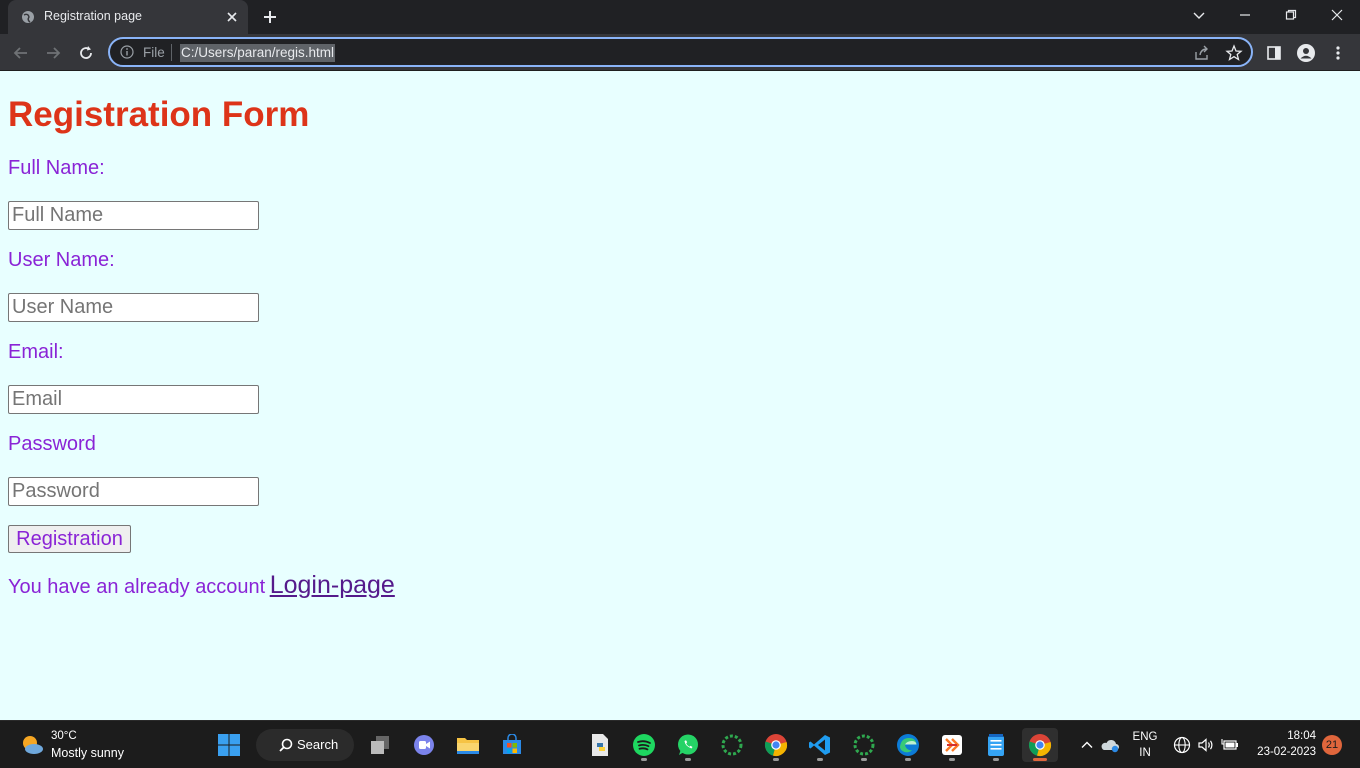  What do you see at coordinates (137, 587) in the screenshot?
I see `login-prompt-text: You have an already account` at bounding box center [137, 587].